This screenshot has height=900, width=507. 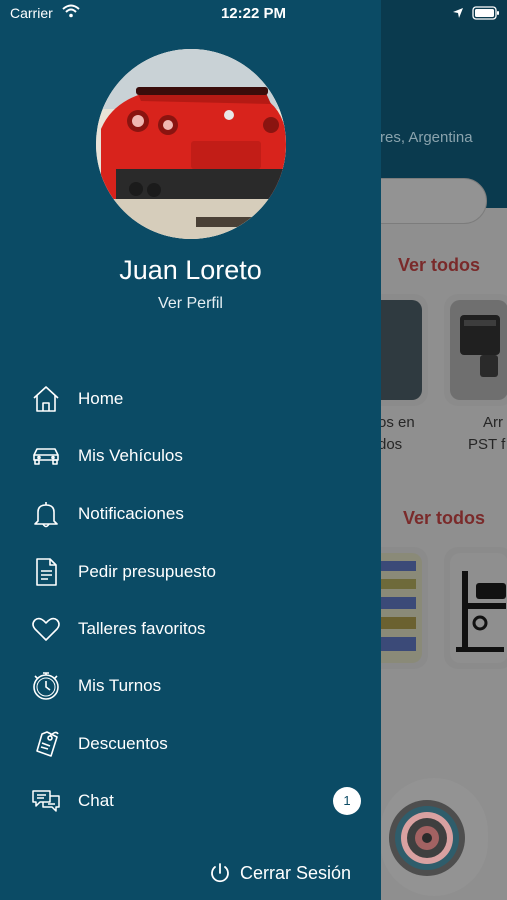 I want to click on car-icon, so click(x=46, y=456).